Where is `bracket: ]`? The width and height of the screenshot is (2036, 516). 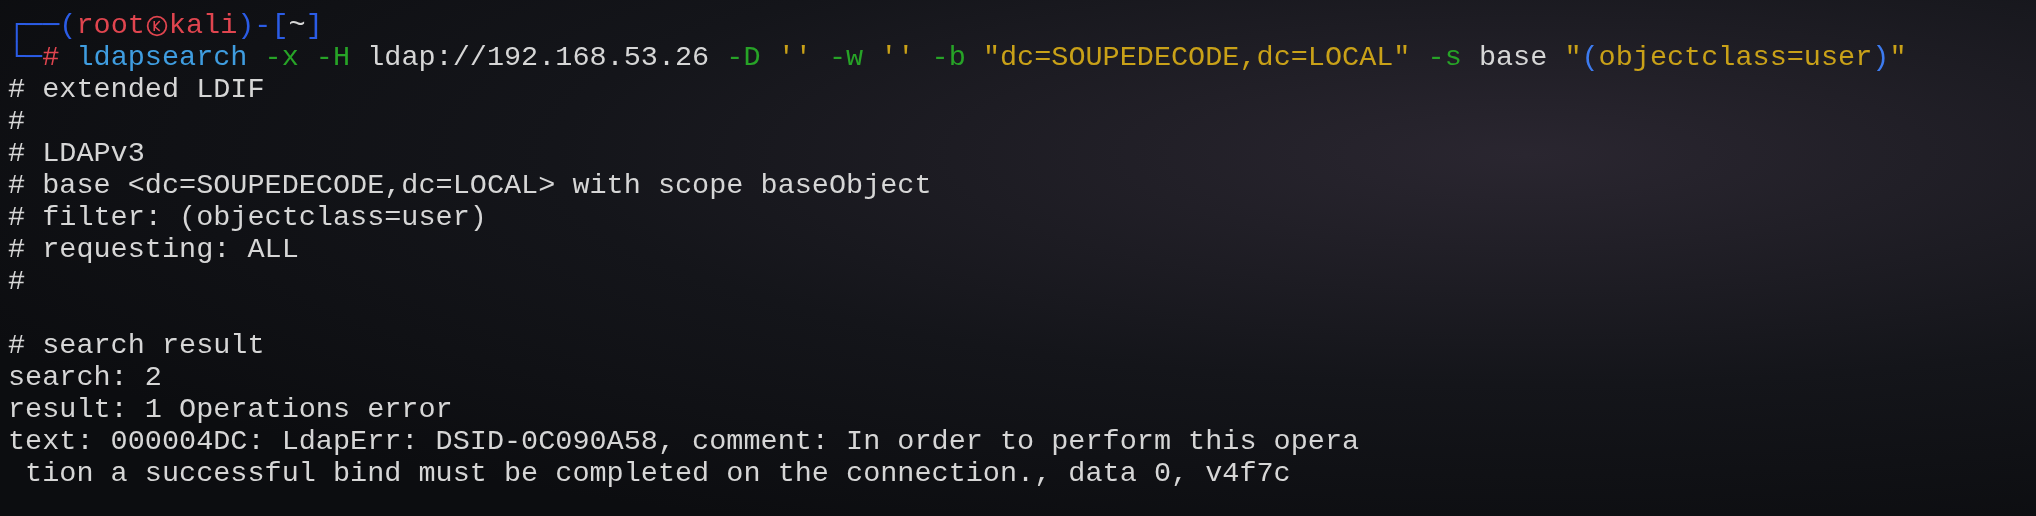 bracket: ] is located at coordinates (314, 26).